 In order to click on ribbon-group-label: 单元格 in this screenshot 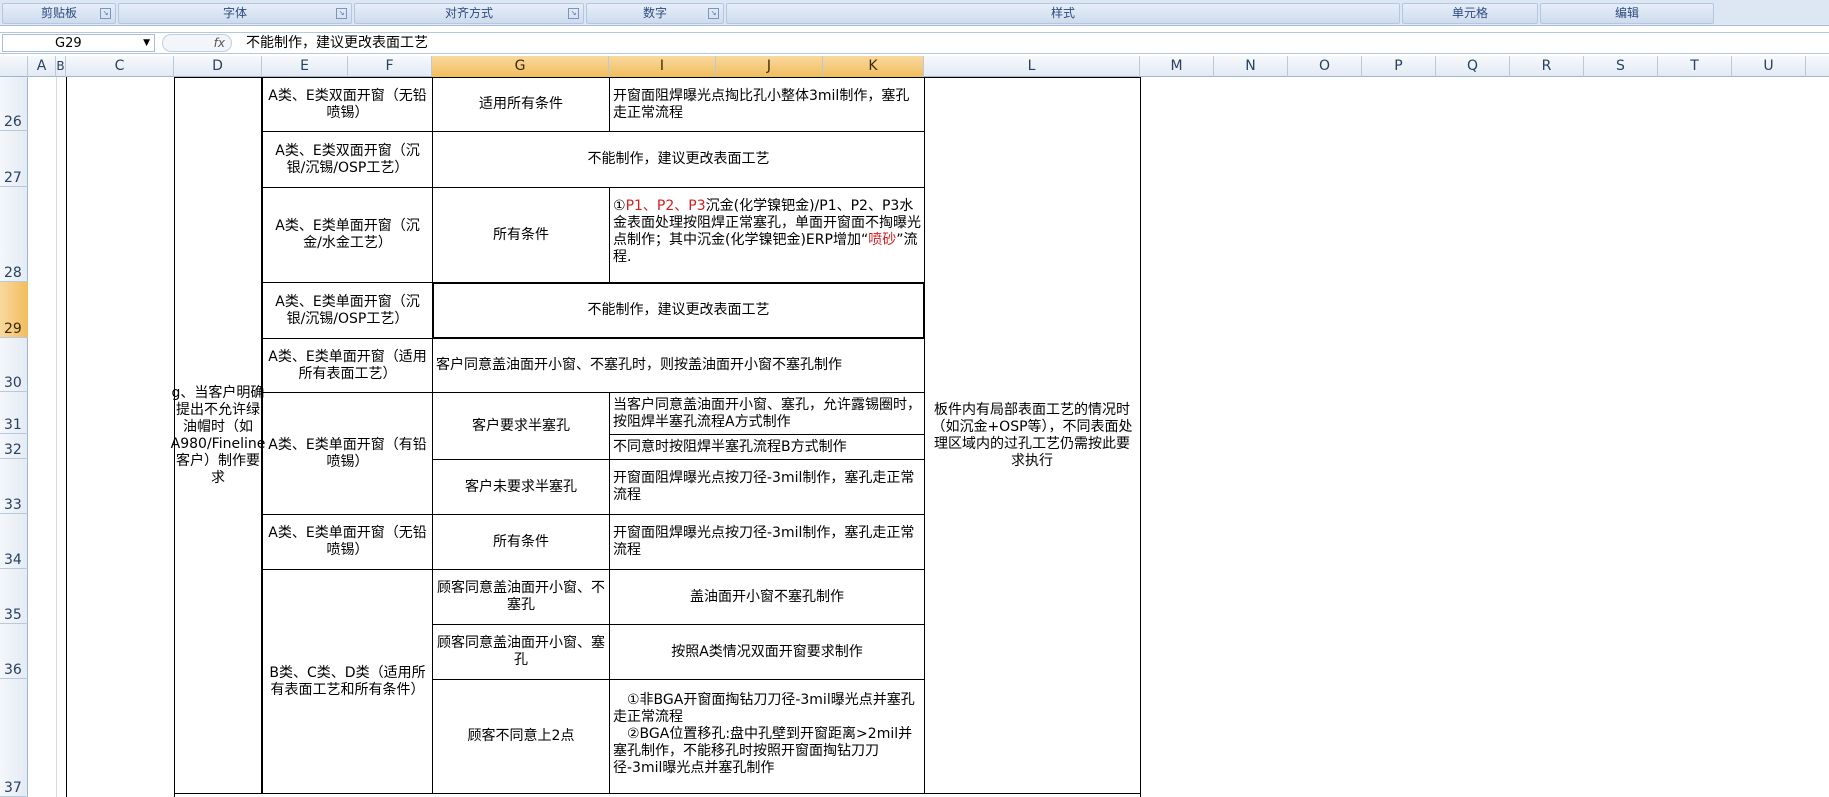, I will do `click(1469, 13)`.